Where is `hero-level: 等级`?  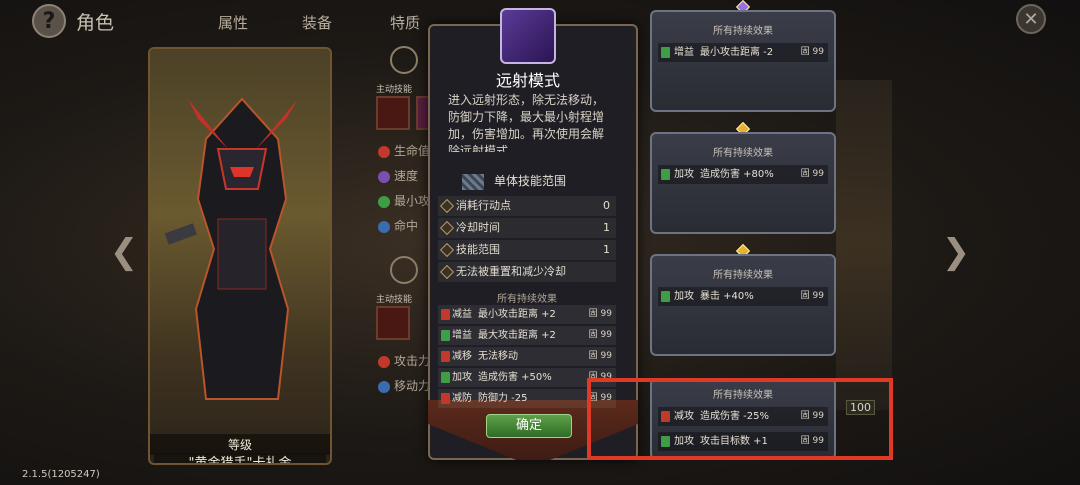
hero-level: 等级 is located at coordinates (240, 444).